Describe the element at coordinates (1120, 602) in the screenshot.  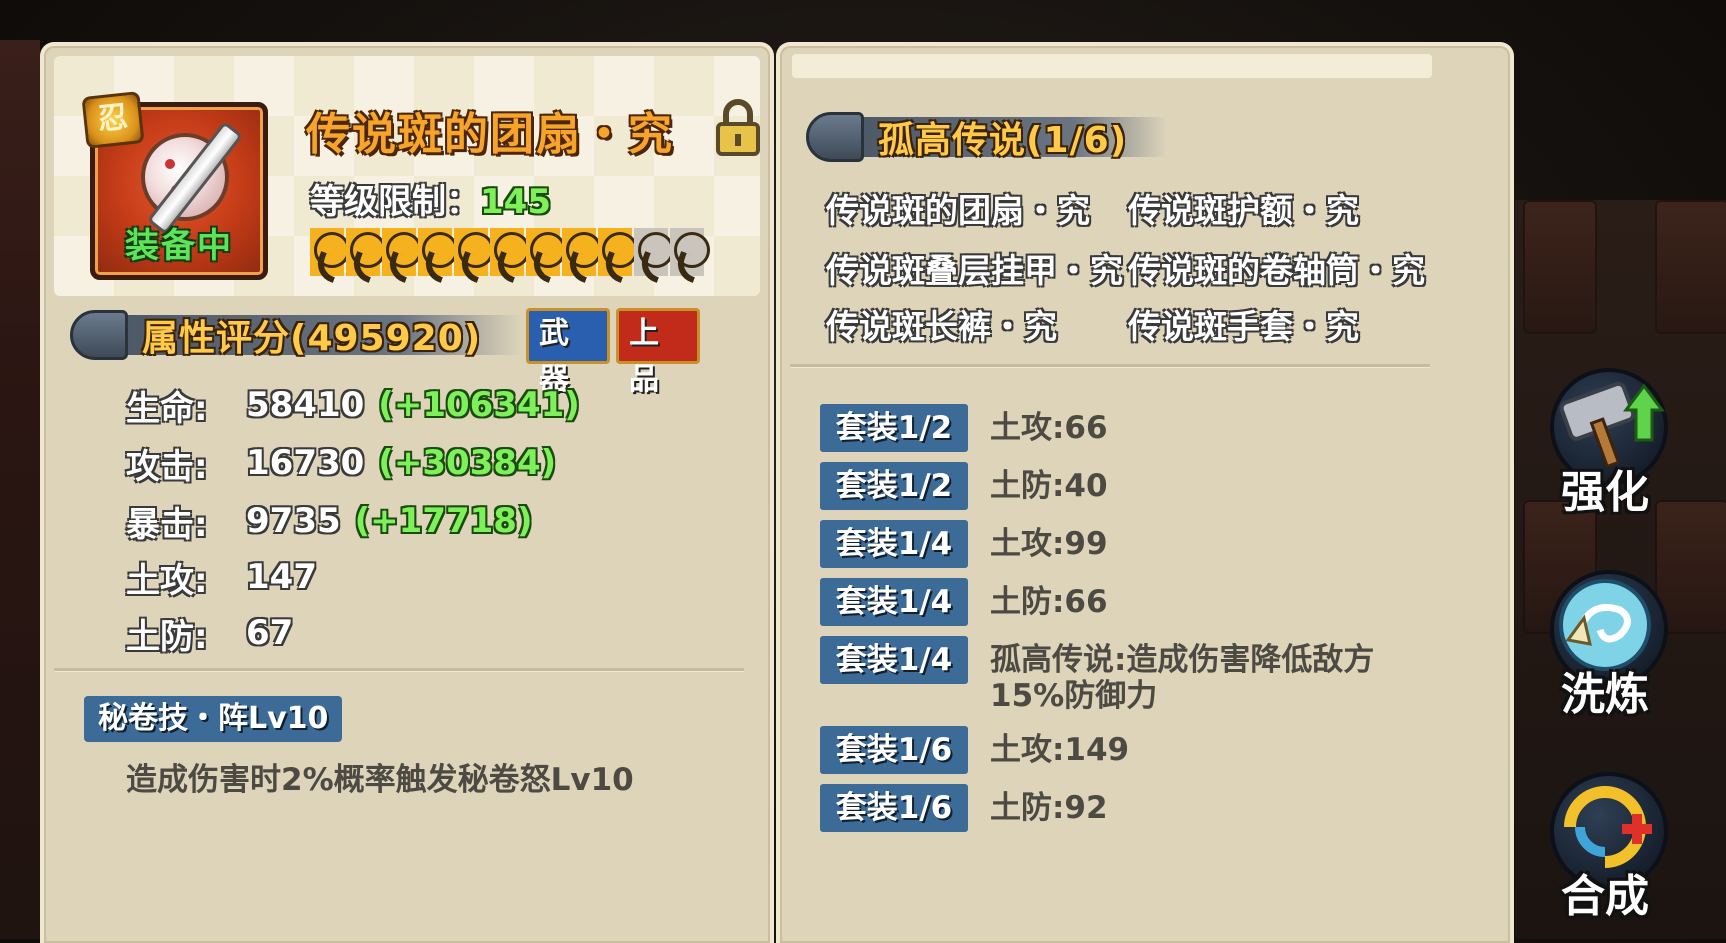
I see `set-bonus-row: 套装1/4 土防:66` at that location.